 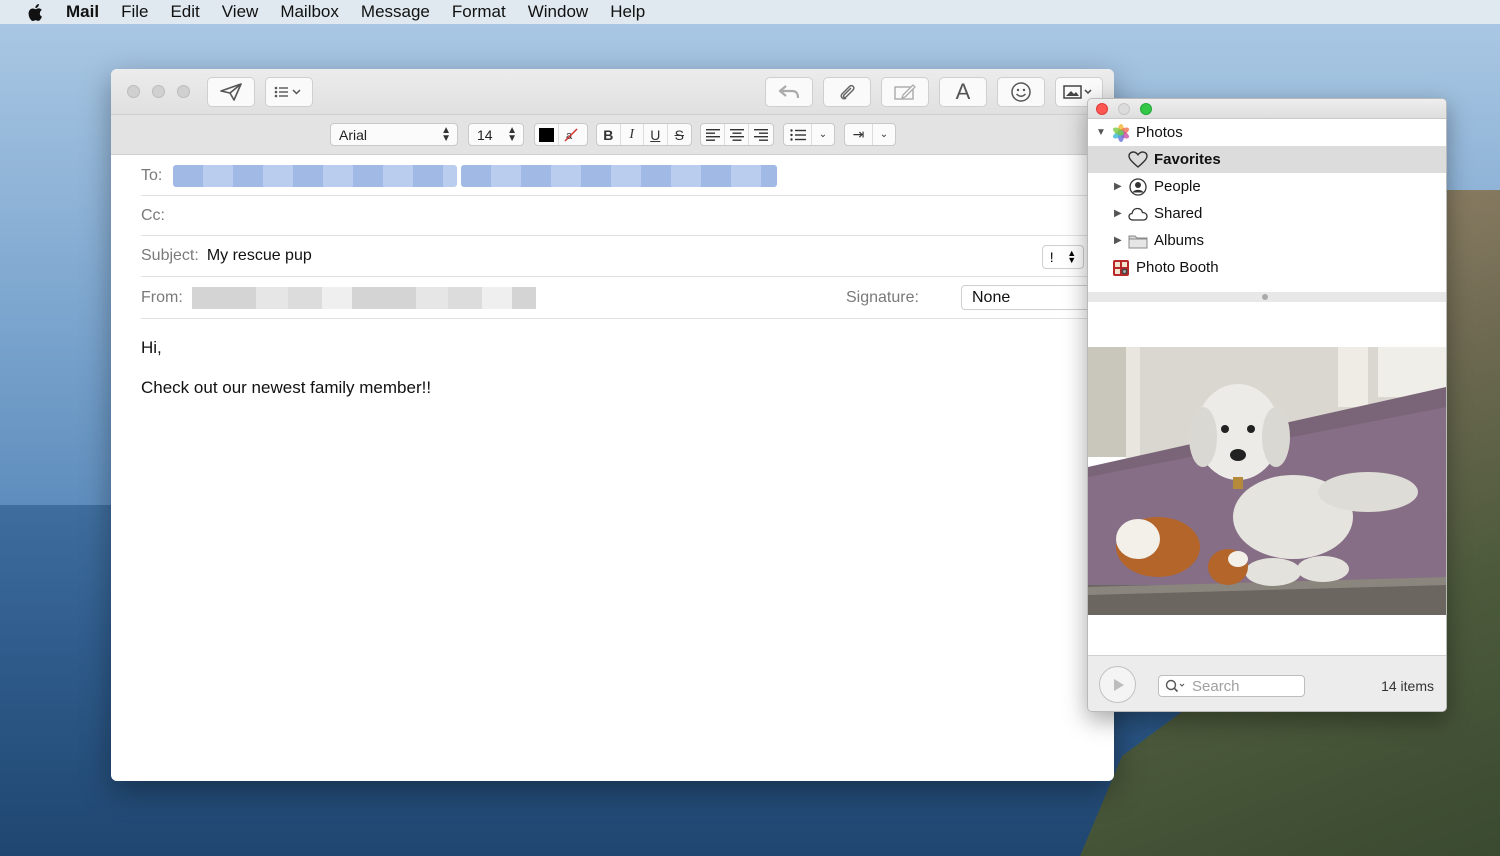 I want to click on highlight-slash-icon: a, so click(x=571, y=134).